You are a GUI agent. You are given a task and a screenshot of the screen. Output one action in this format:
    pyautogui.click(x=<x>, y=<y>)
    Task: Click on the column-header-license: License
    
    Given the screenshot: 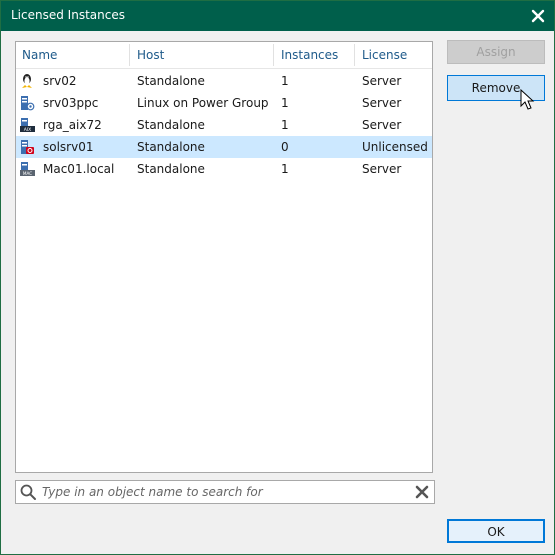 What is the action you would take?
    pyautogui.click(x=394, y=55)
    